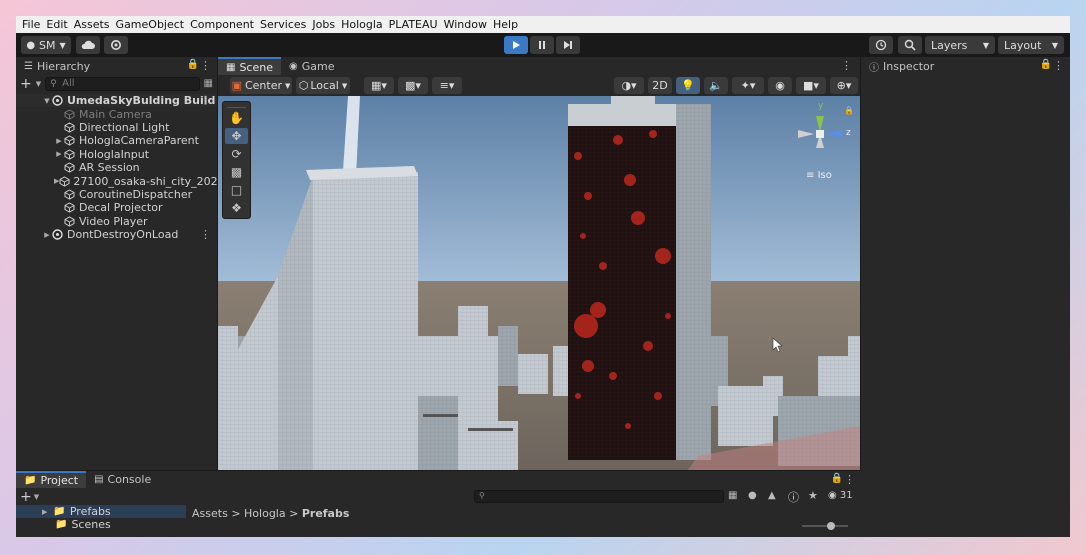  I want to click on hierarchy-item: Decal Projector, so click(116, 207).